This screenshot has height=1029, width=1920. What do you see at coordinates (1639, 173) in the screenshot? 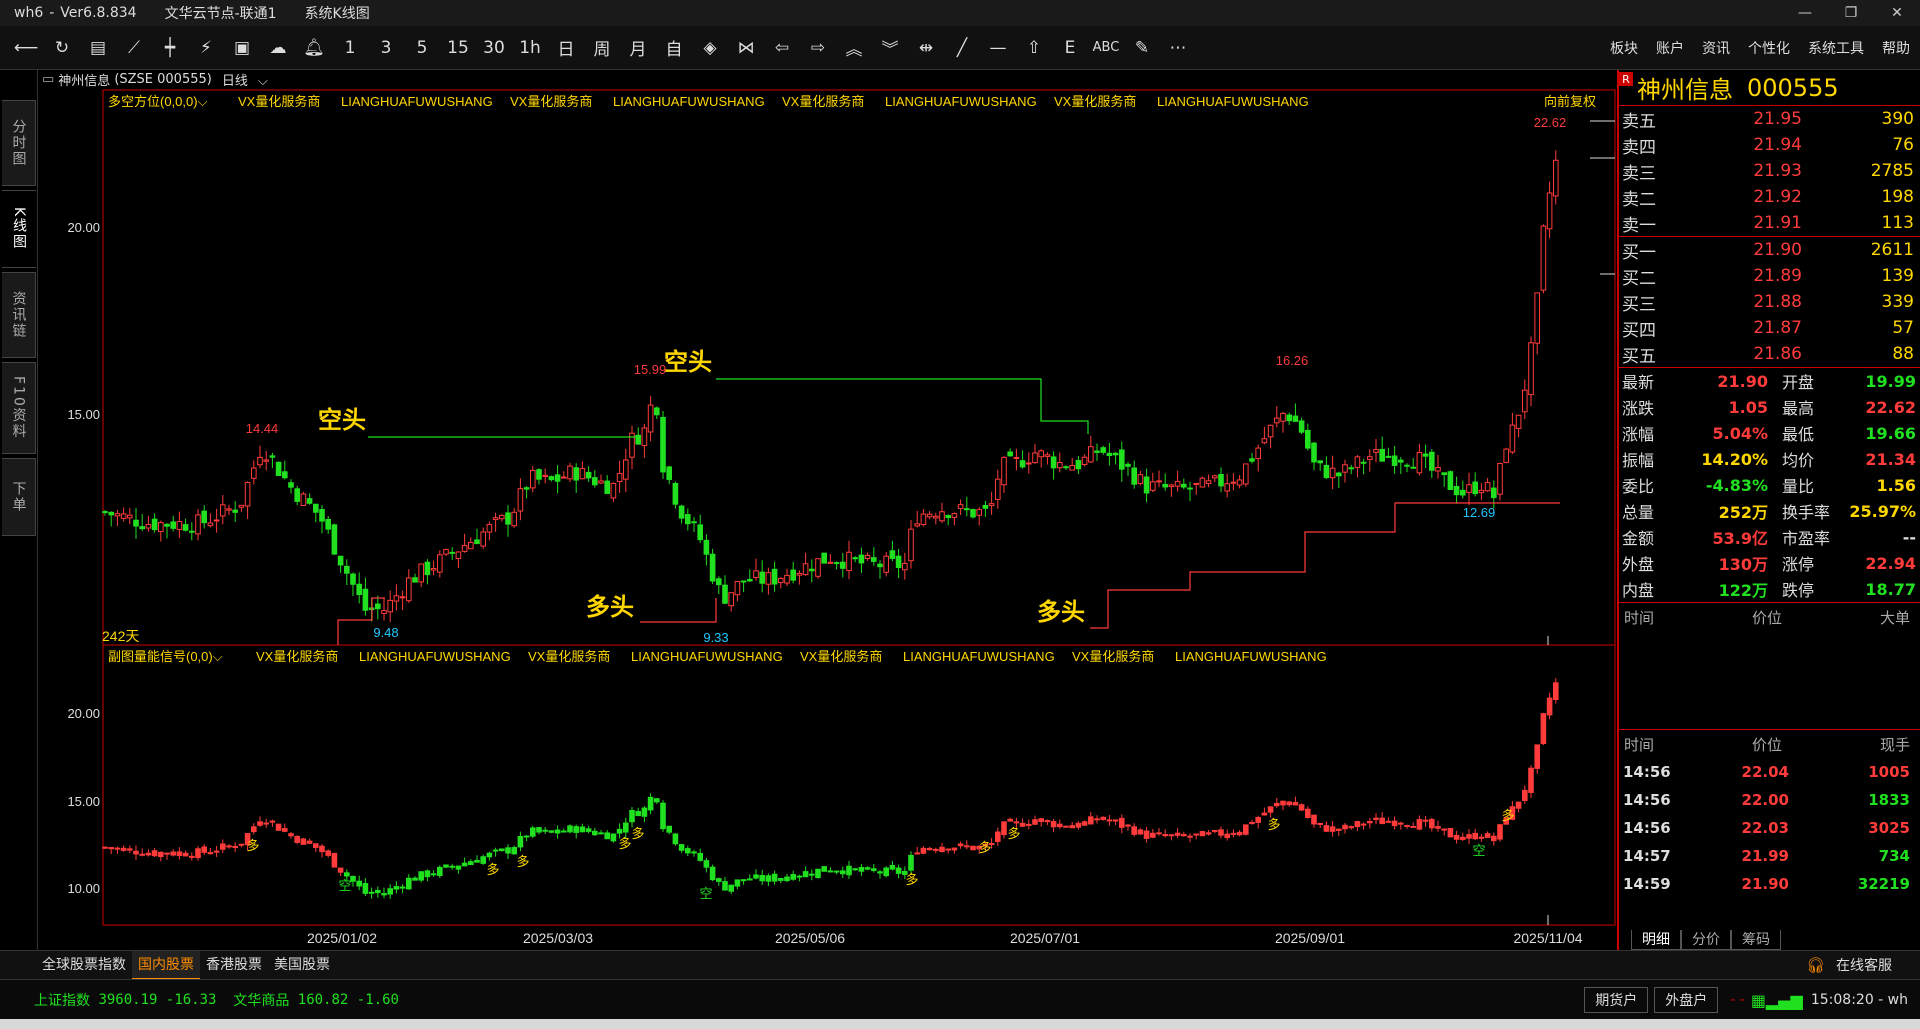
I see `ask-label: 卖三` at bounding box center [1639, 173].